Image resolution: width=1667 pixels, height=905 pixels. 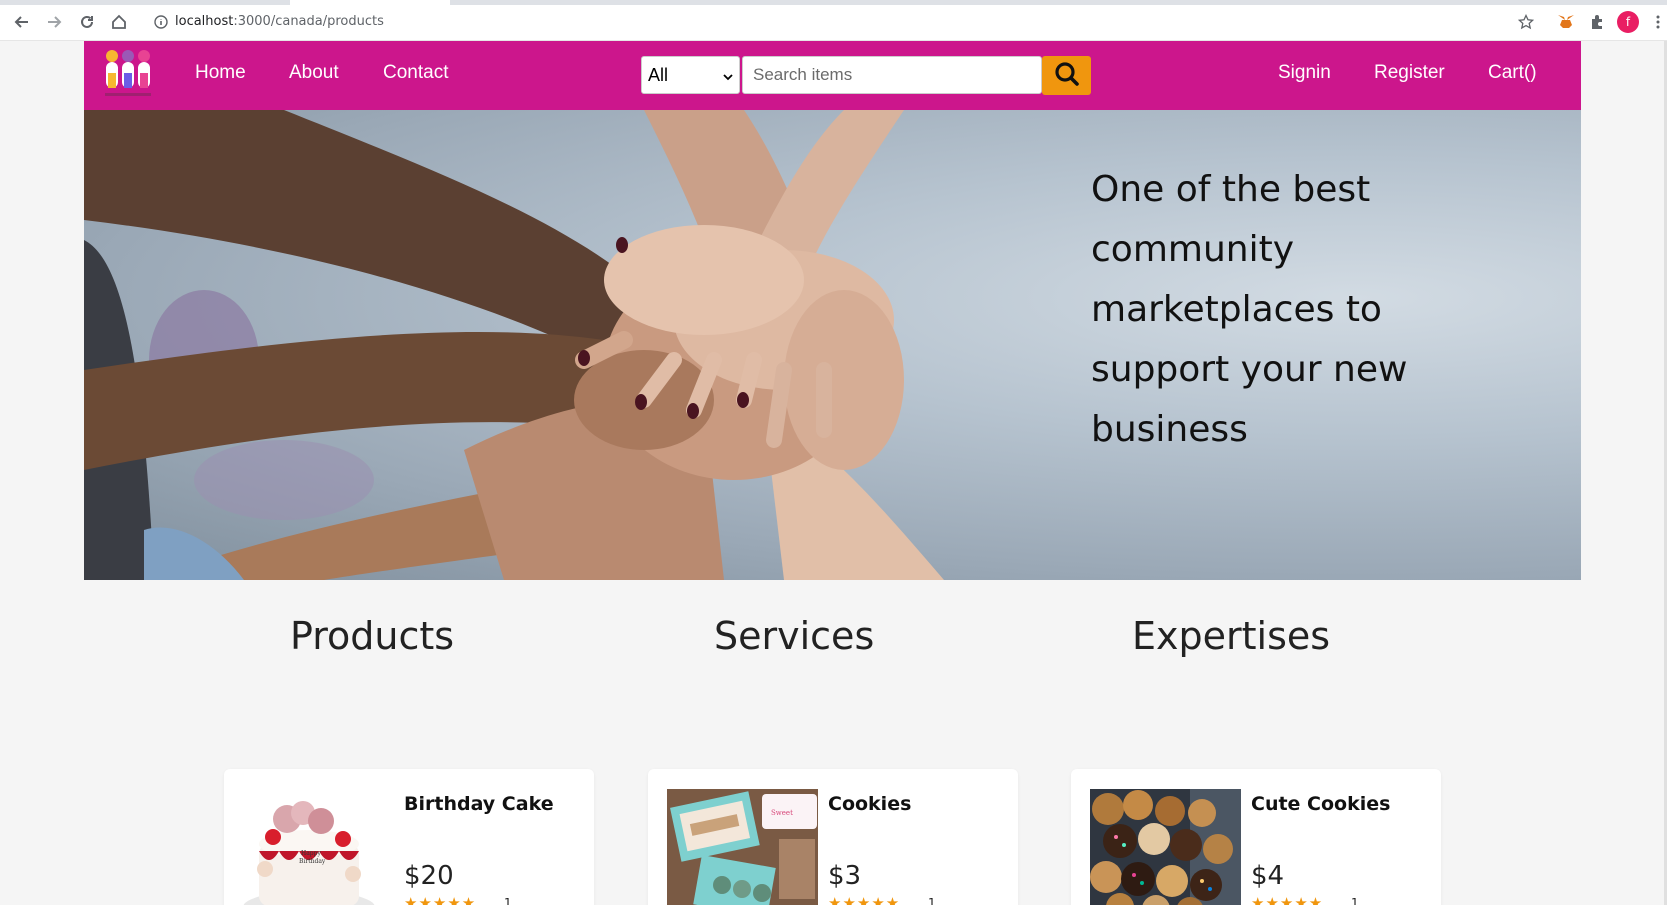 I want to click on reload-icon, so click(x=87, y=22).